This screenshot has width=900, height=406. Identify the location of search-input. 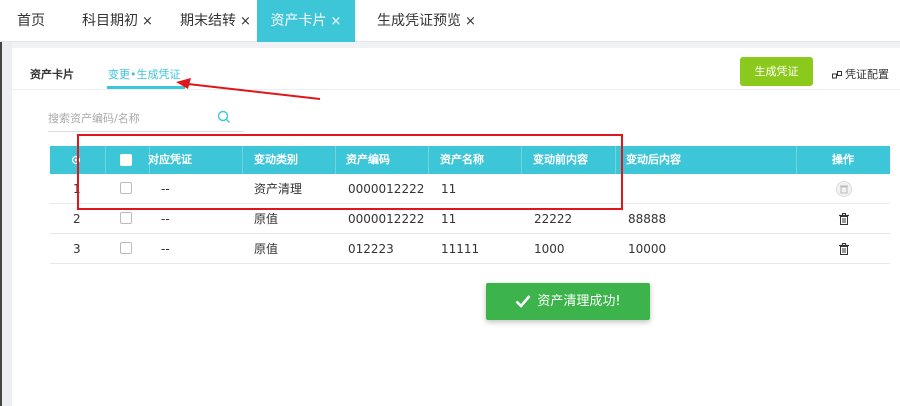
(128, 118).